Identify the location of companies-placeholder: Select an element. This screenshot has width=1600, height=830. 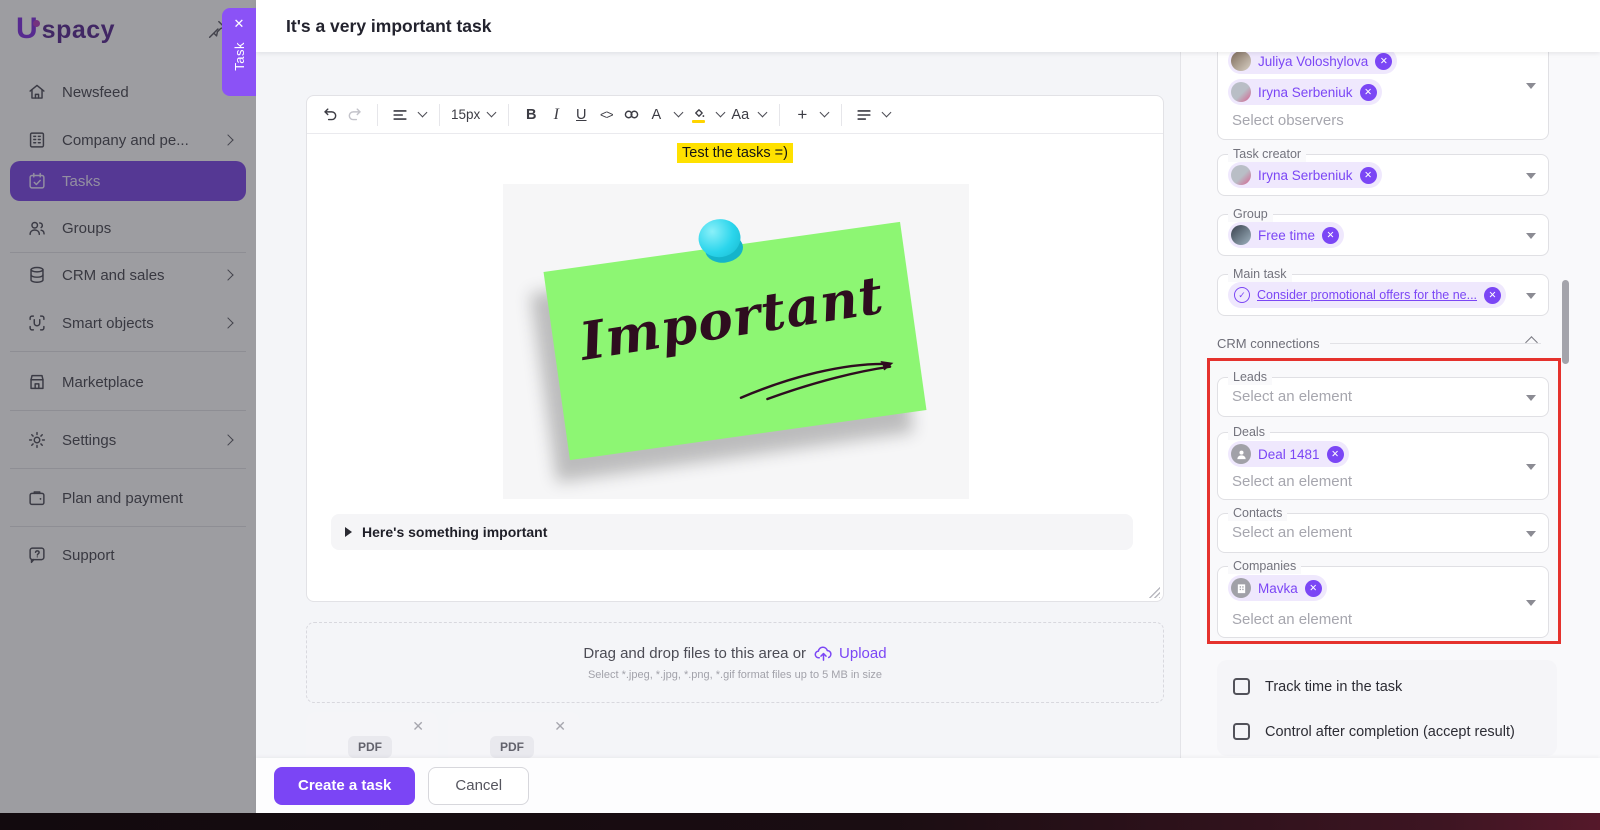
(1292, 619).